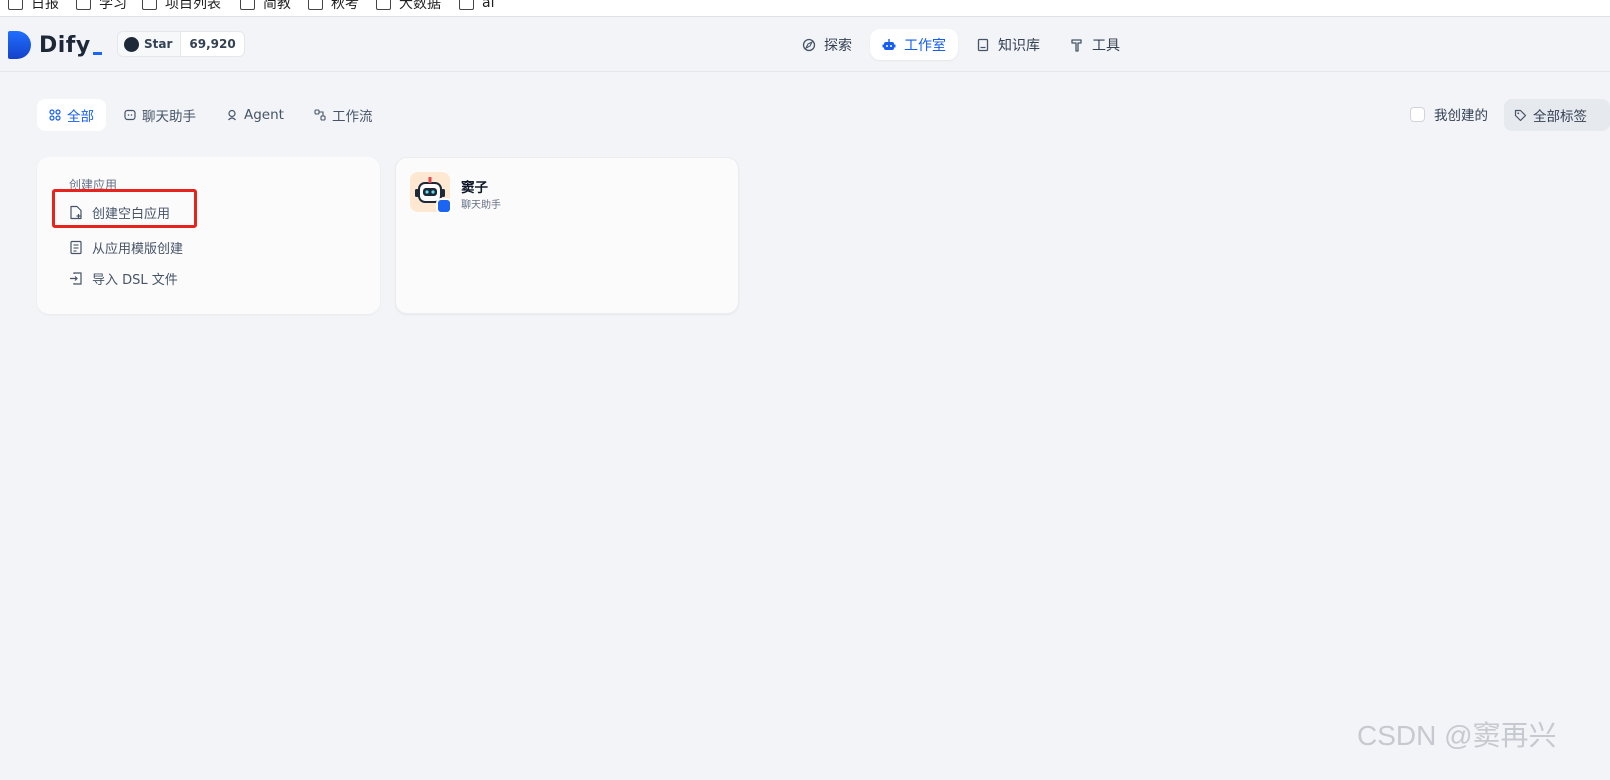 The image size is (1610, 780). What do you see at coordinates (1095, 44) in the screenshot?
I see `nav-tools: 工具` at bounding box center [1095, 44].